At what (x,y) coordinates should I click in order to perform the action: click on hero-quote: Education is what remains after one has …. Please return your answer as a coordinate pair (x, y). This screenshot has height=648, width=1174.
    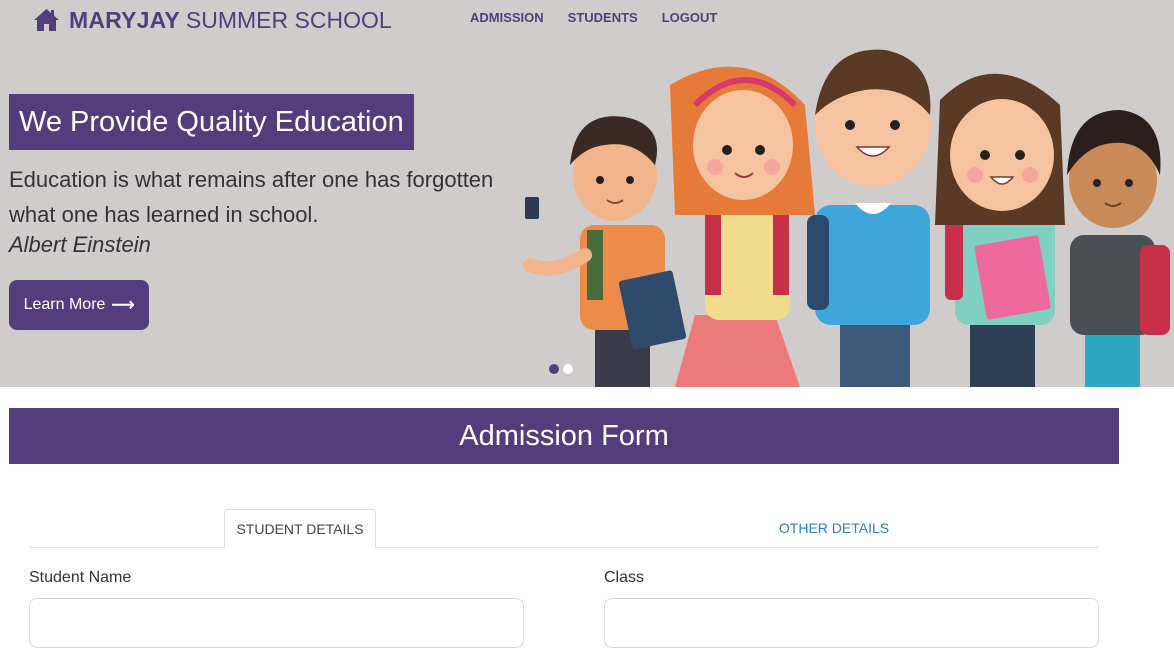
    Looking at the image, I should click on (251, 197).